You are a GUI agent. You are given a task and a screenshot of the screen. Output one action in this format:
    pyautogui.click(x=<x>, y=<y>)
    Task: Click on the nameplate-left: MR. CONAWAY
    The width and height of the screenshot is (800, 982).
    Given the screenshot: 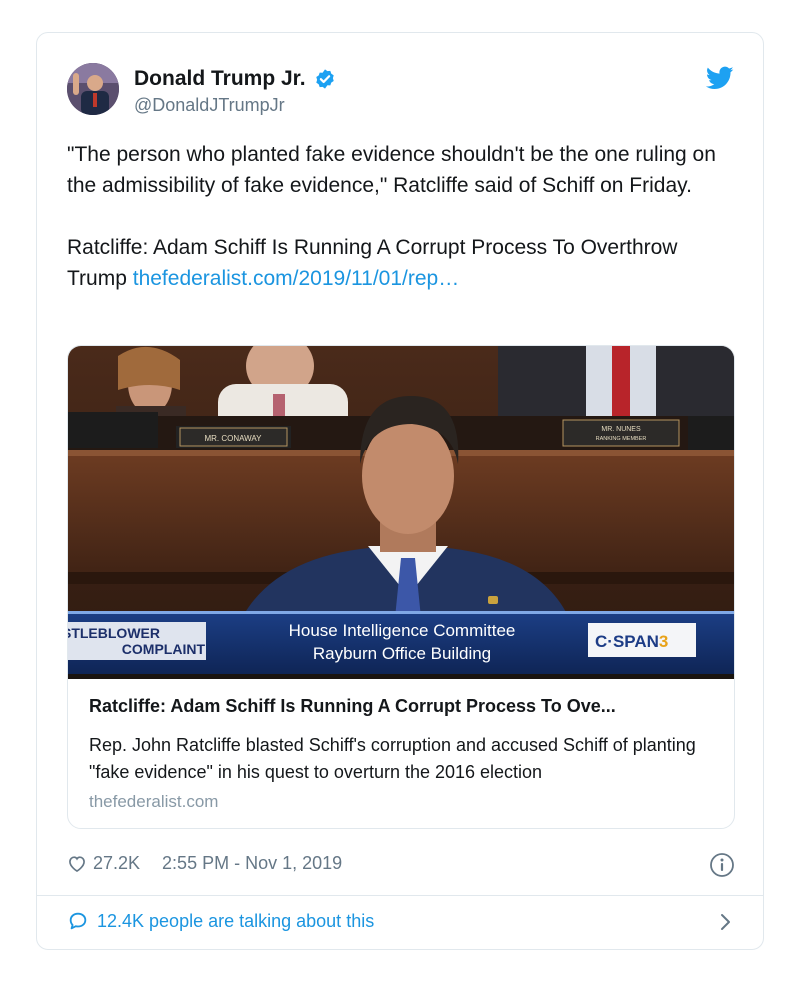 What is the action you would take?
    pyautogui.click(x=233, y=438)
    